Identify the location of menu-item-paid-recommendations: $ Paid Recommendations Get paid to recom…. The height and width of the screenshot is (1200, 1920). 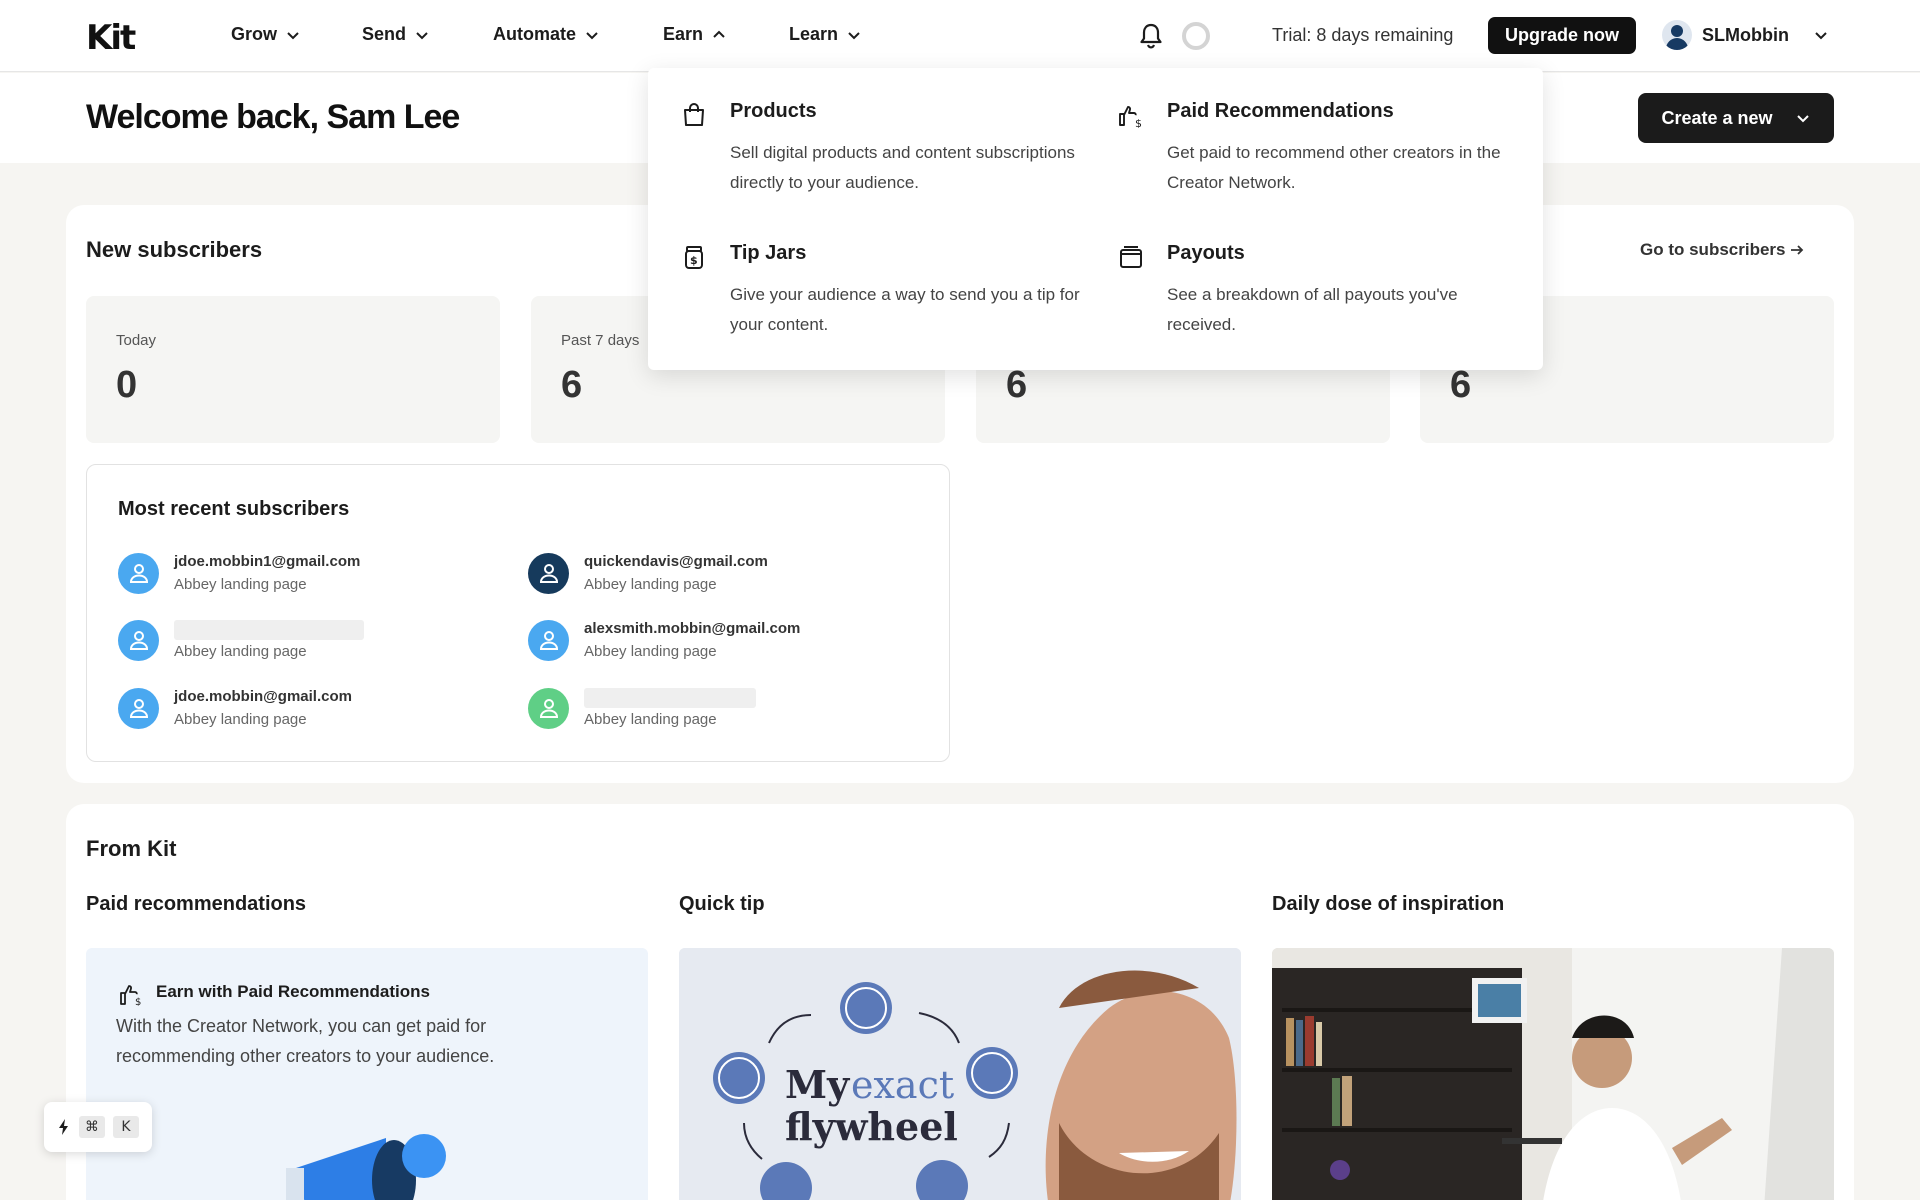
(1318, 155).